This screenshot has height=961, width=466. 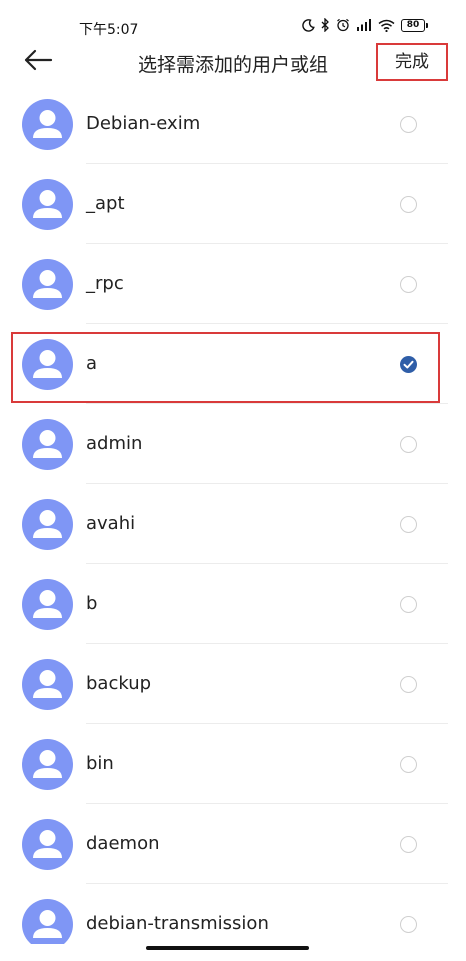 What do you see at coordinates (233, 684) in the screenshot?
I see `list-item: backup` at bounding box center [233, 684].